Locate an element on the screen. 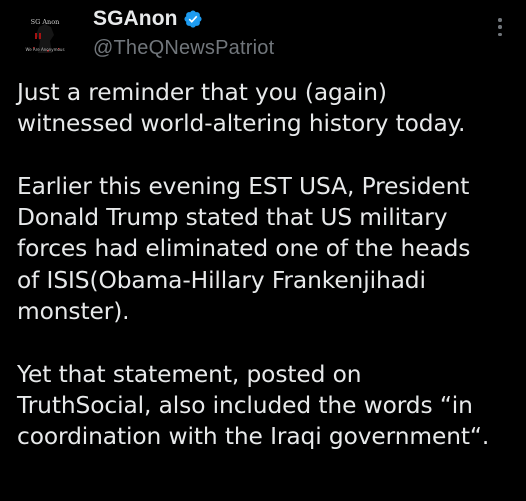 This screenshot has height=501, width=526. avatar-logo-icon: SG Anon We Are Anonymous is located at coordinates (45, 36).